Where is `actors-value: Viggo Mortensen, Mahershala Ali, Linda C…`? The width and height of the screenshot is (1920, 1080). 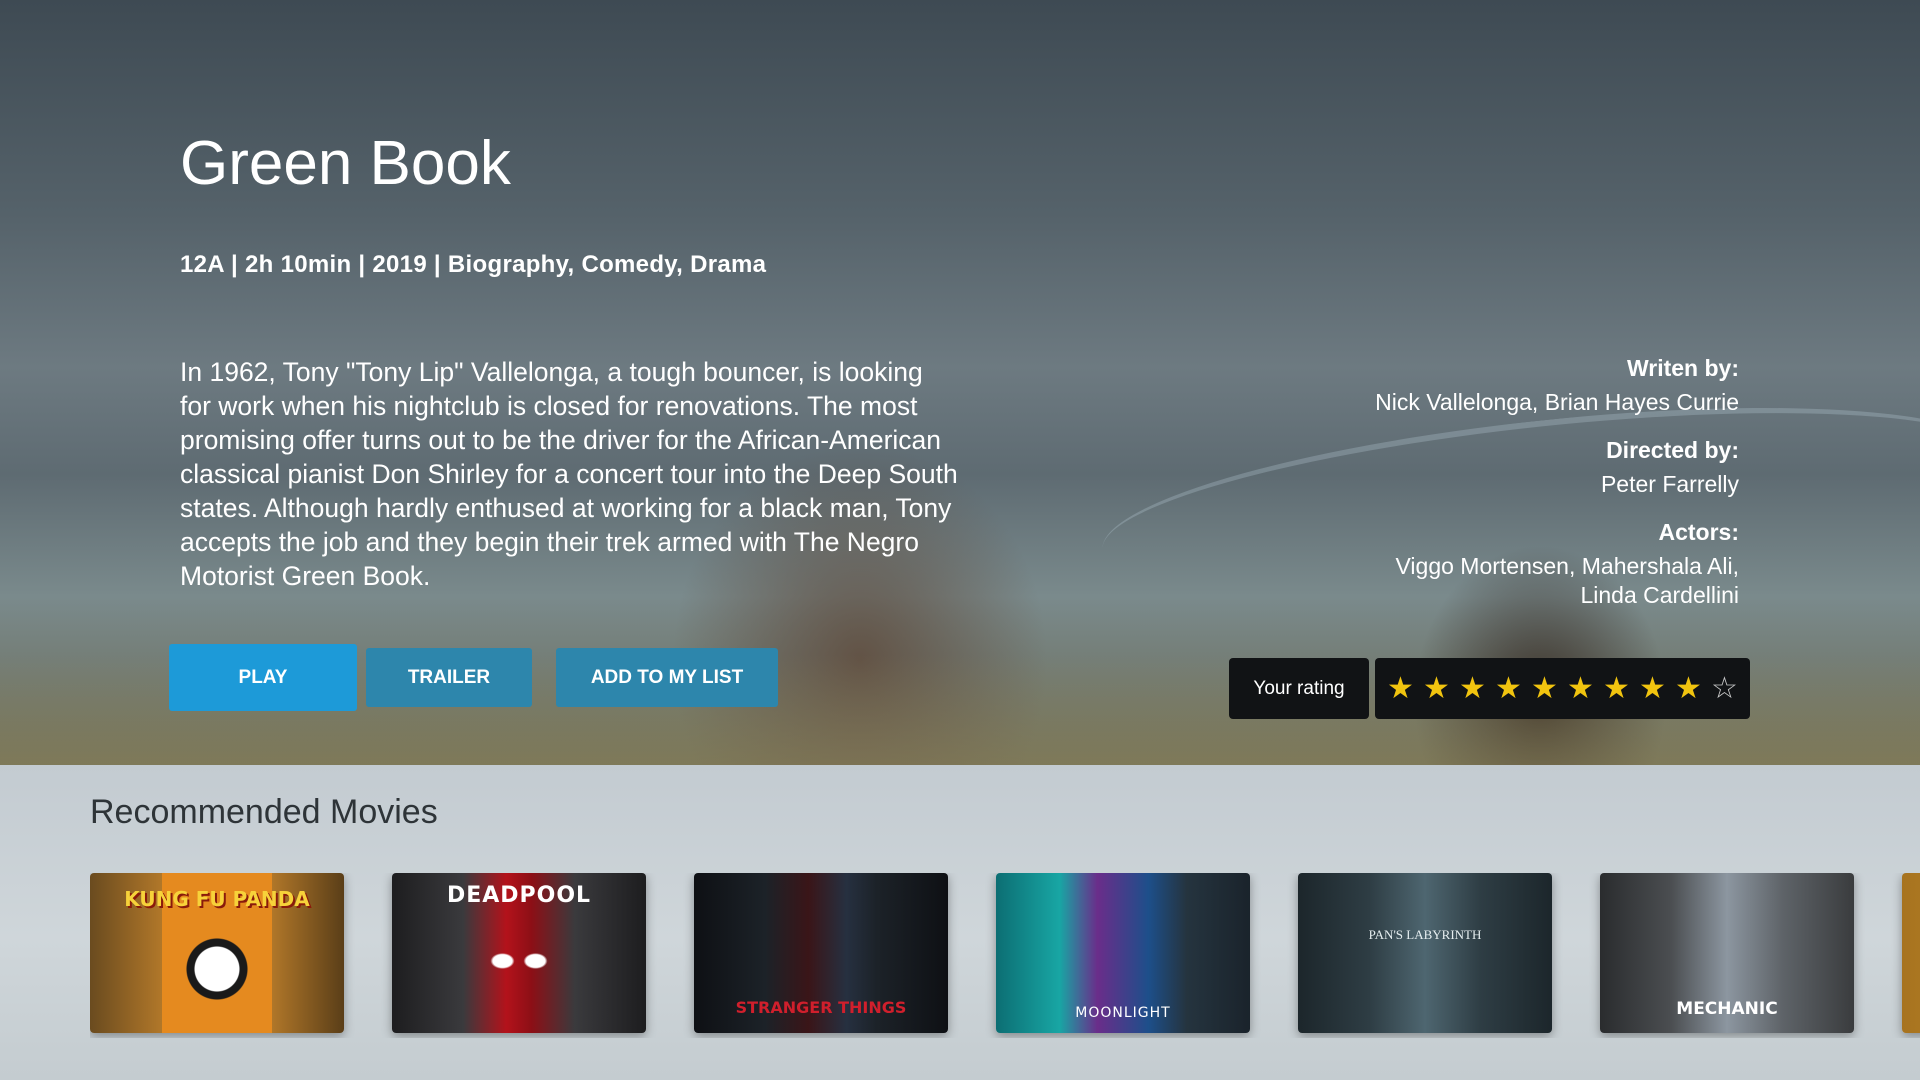
actors-value: Viggo Mortensen, Mahershala Ali, Linda C… is located at coordinates (1567, 580).